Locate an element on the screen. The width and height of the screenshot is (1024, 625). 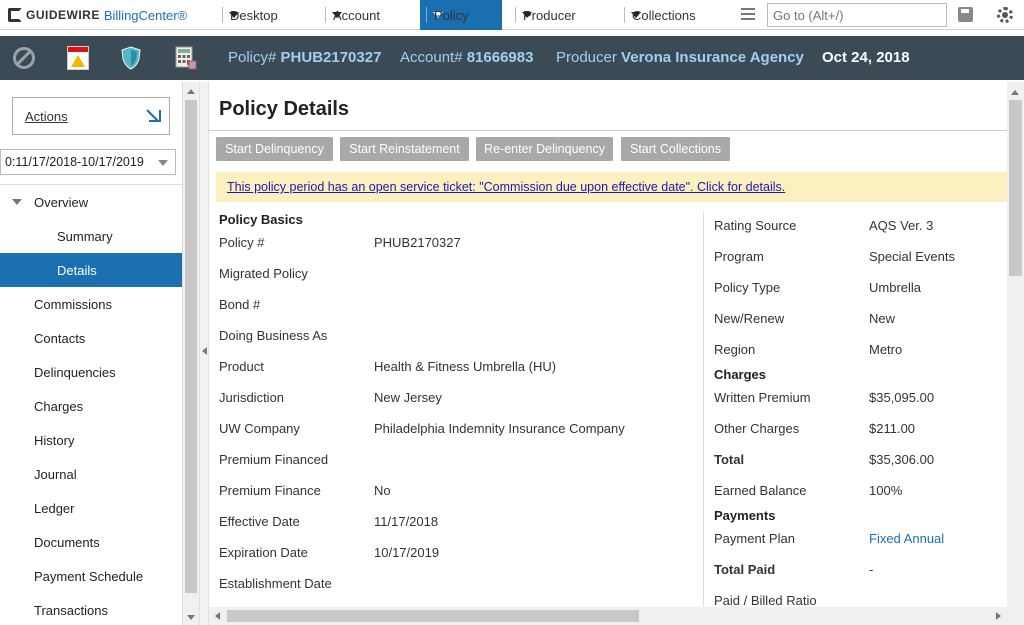
start-delinquency-button: Start Delinquency is located at coordinates (274, 149).